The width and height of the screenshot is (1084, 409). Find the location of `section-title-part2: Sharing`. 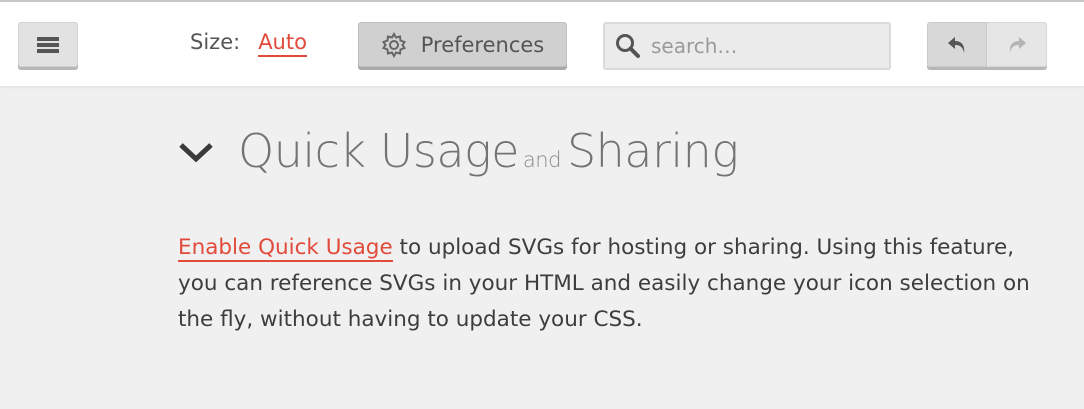

section-title-part2: Sharing is located at coordinates (652, 151).